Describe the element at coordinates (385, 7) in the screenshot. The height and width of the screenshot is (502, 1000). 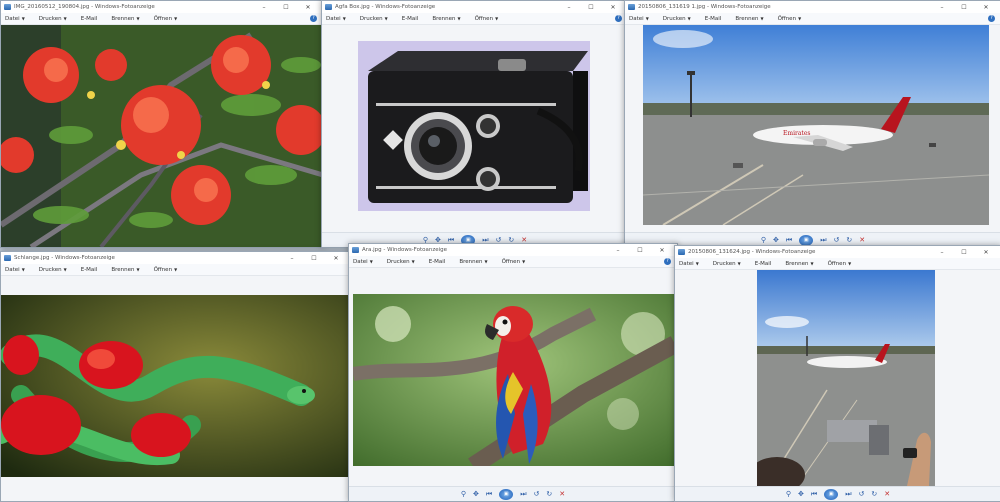
I see `window-title: Agfa Box.jpg - Windows-Fotoanzeige` at that location.